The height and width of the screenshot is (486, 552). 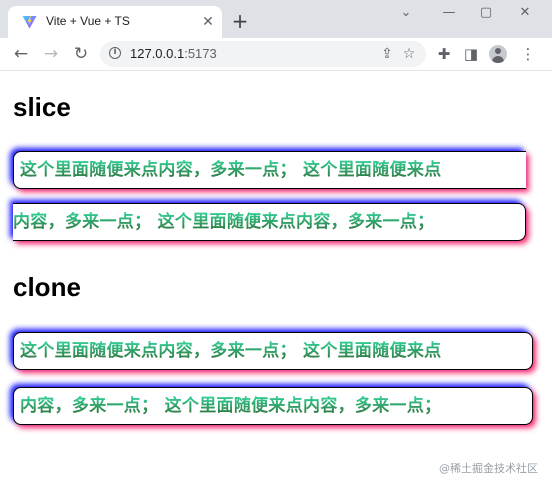 I want to click on clone-box-line-2: 内容，多来一点； 这个里面随便来点内容，多来一点；, so click(x=273, y=406).